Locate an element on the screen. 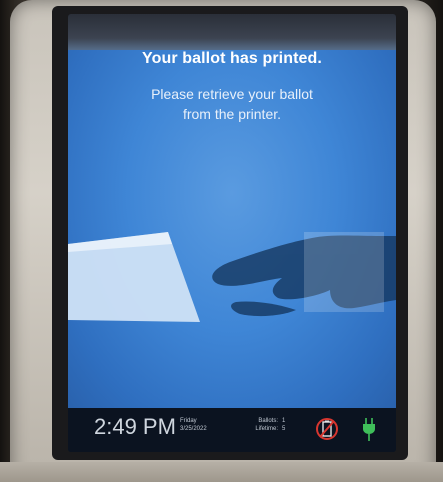 This screenshot has width=443, height=482. ballot-printed-heading: Your ballot has printed. is located at coordinates (232, 58).